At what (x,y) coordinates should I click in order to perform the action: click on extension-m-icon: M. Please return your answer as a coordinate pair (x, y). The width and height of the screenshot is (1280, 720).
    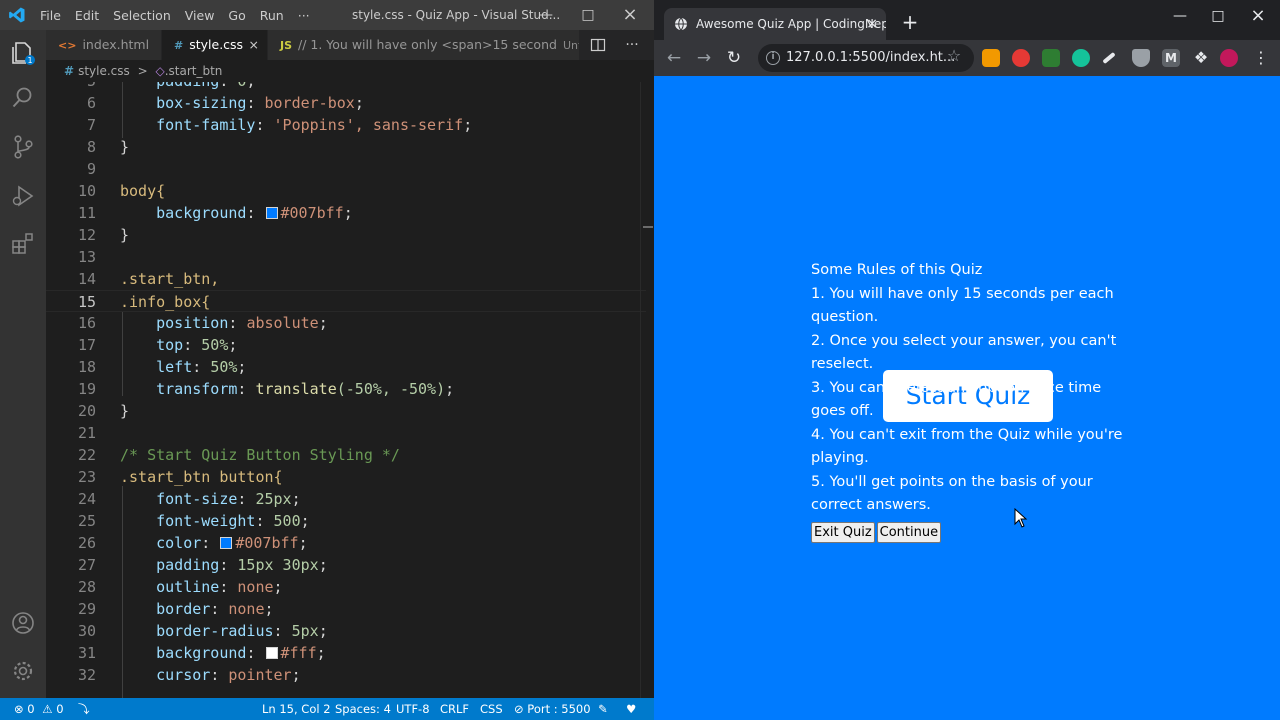
    Looking at the image, I should click on (1171, 58).